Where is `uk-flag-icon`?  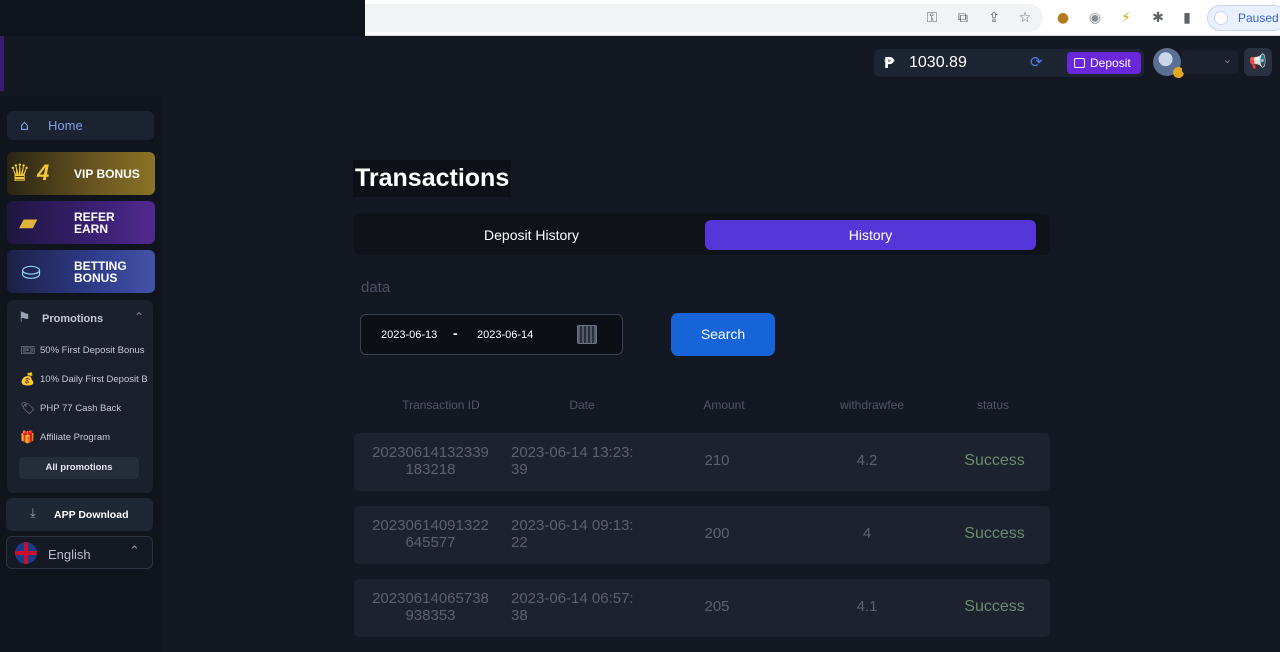
uk-flag-icon is located at coordinates (26, 553).